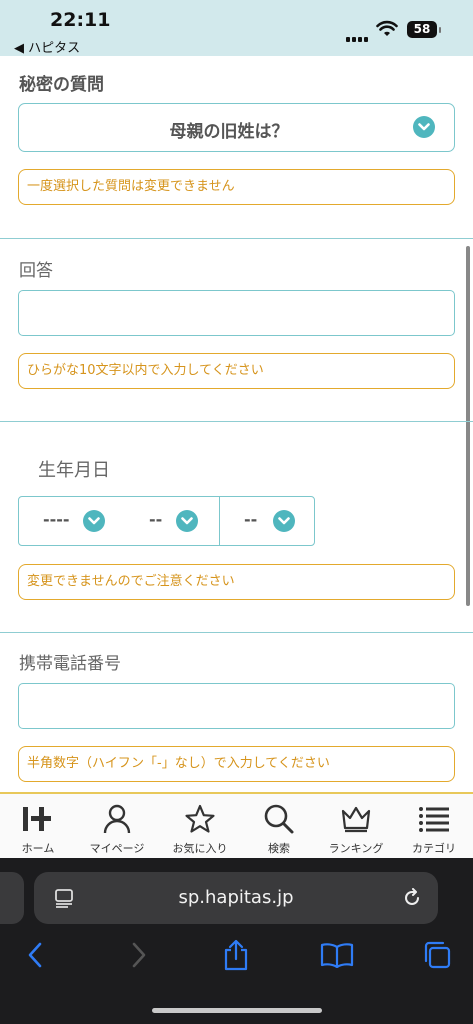 The image size is (473, 1024). What do you see at coordinates (433, 819) in the screenshot?
I see `list-icon` at bounding box center [433, 819].